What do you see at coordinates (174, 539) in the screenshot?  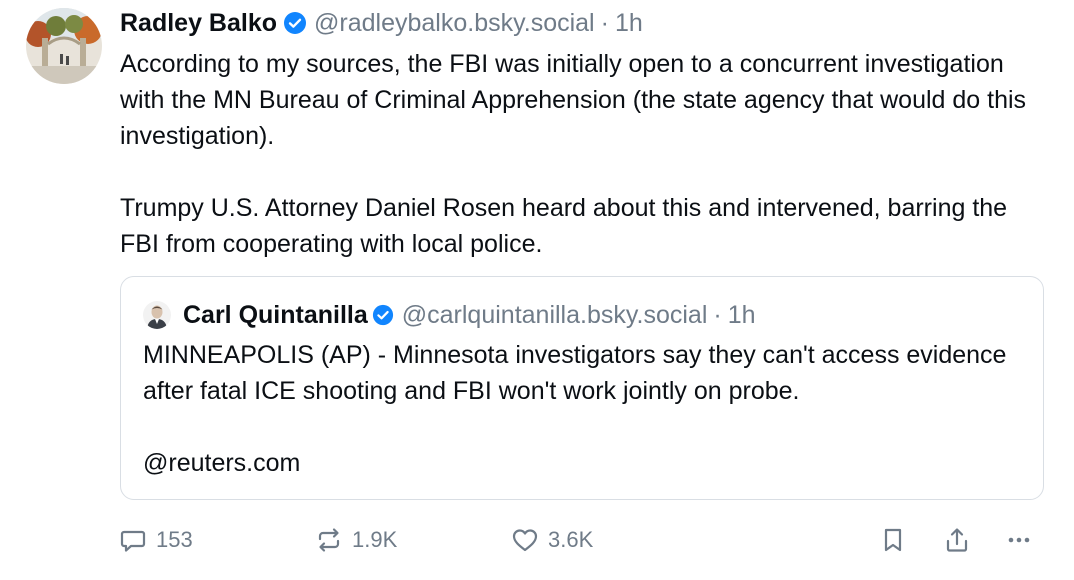 I see `reply-count: 153` at bounding box center [174, 539].